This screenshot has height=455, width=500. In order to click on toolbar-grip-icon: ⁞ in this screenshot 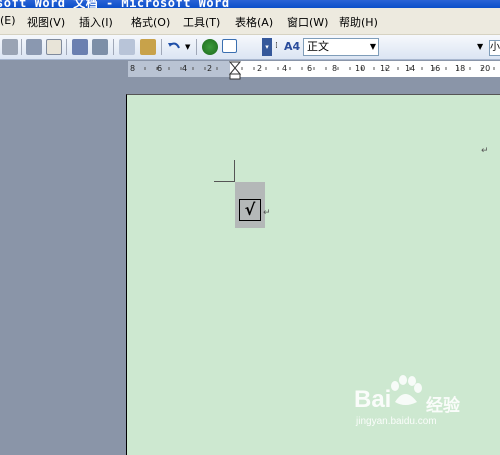, I will do `click(276, 46)`.